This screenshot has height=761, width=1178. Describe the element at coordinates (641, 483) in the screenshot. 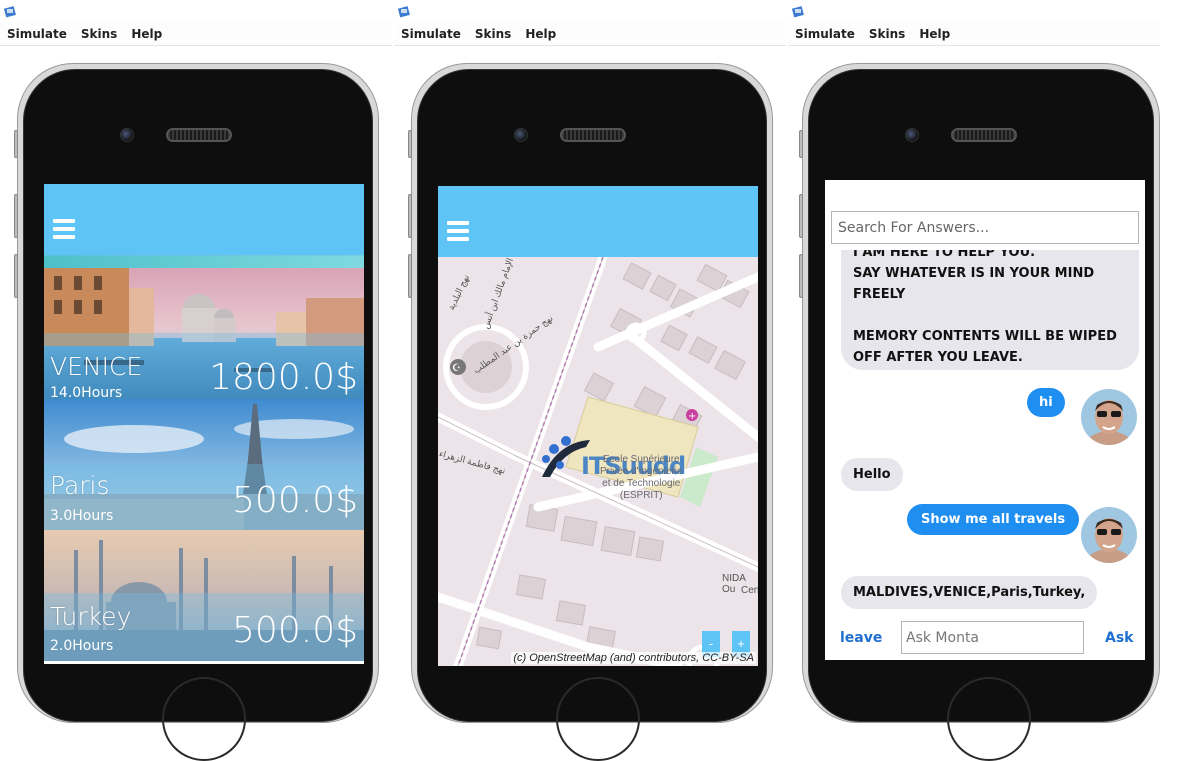

I see `school-label-3: et de Technologie` at that location.